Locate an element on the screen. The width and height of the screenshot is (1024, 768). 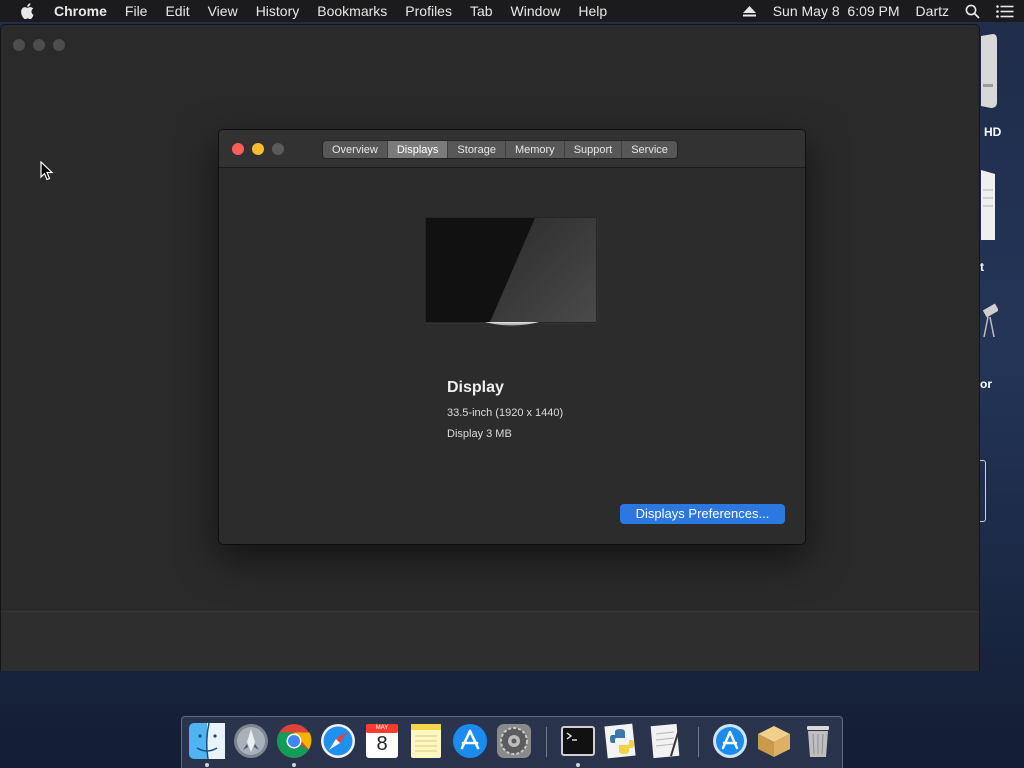
display-name: Display is located at coordinates (475, 387).